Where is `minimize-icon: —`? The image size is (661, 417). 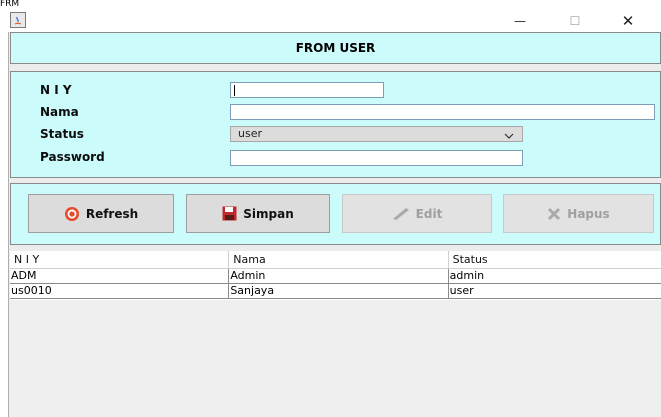 minimize-icon: — is located at coordinates (520, 21).